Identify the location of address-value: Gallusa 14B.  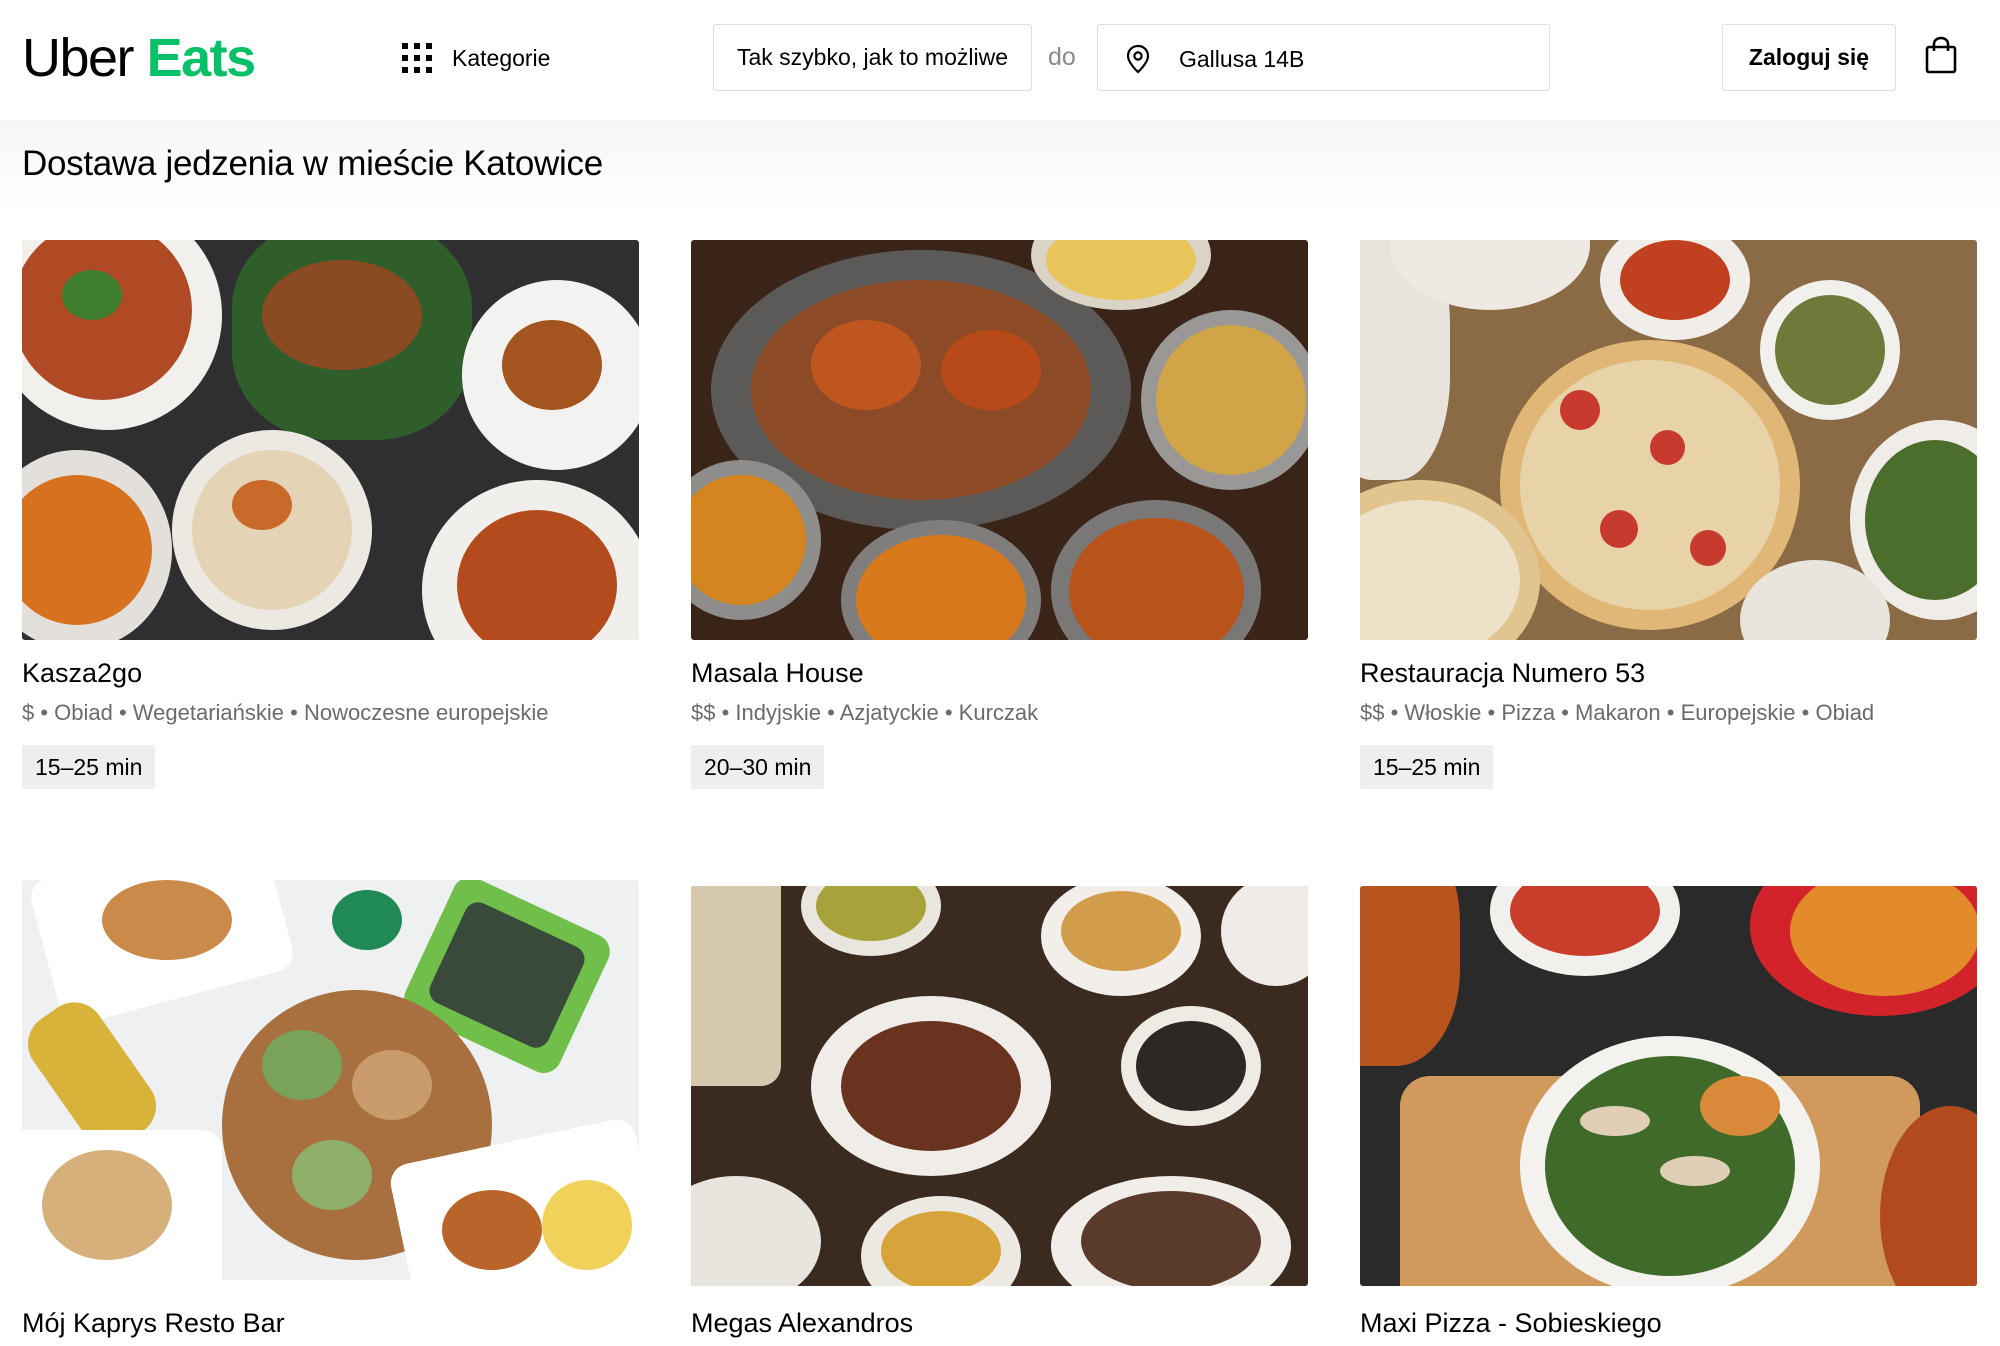
(1242, 59).